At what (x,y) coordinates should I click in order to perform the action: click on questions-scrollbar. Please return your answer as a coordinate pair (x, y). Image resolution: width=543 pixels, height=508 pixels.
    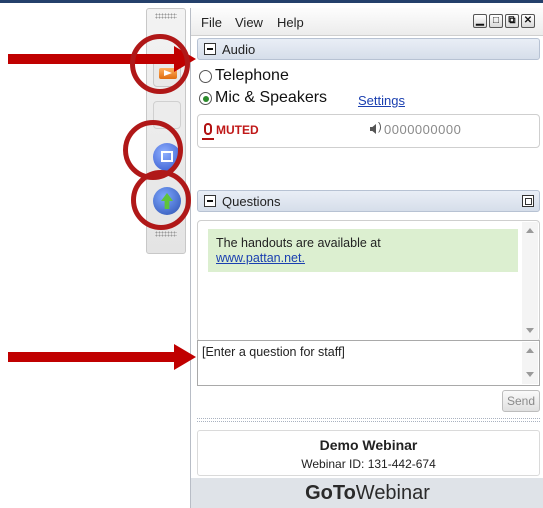
    Looking at the image, I should click on (530, 281).